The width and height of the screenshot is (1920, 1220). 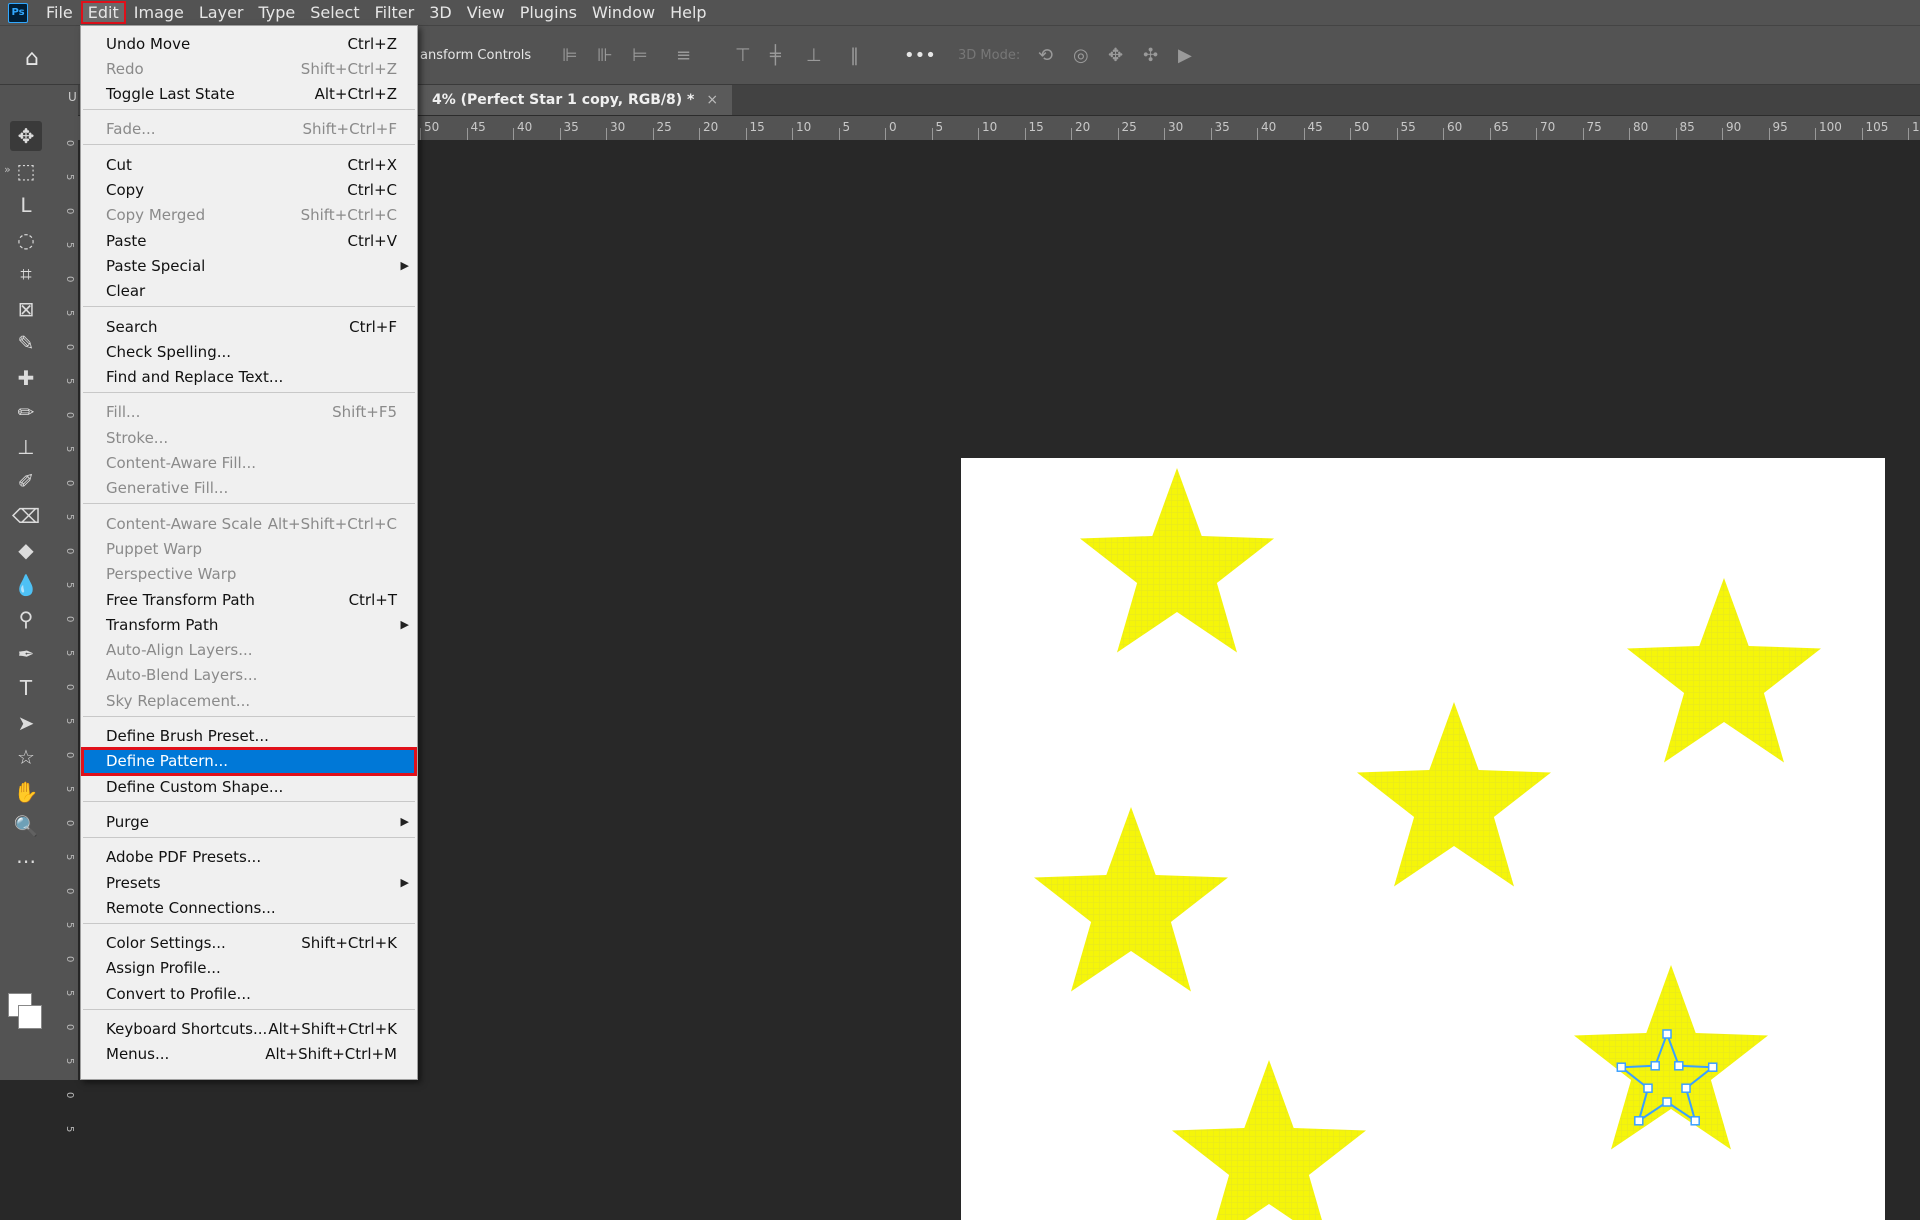 What do you see at coordinates (548, 12) in the screenshot?
I see `menu-plugins: Plugins` at bounding box center [548, 12].